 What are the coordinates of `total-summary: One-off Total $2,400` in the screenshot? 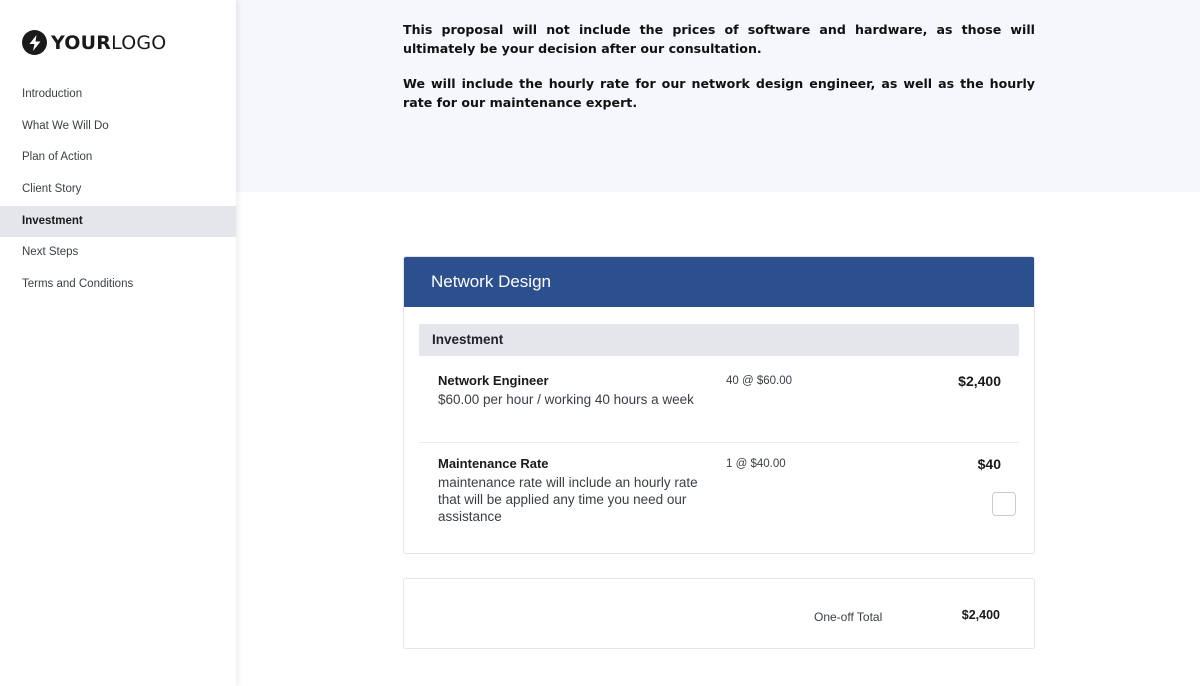 It's located at (719, 613).